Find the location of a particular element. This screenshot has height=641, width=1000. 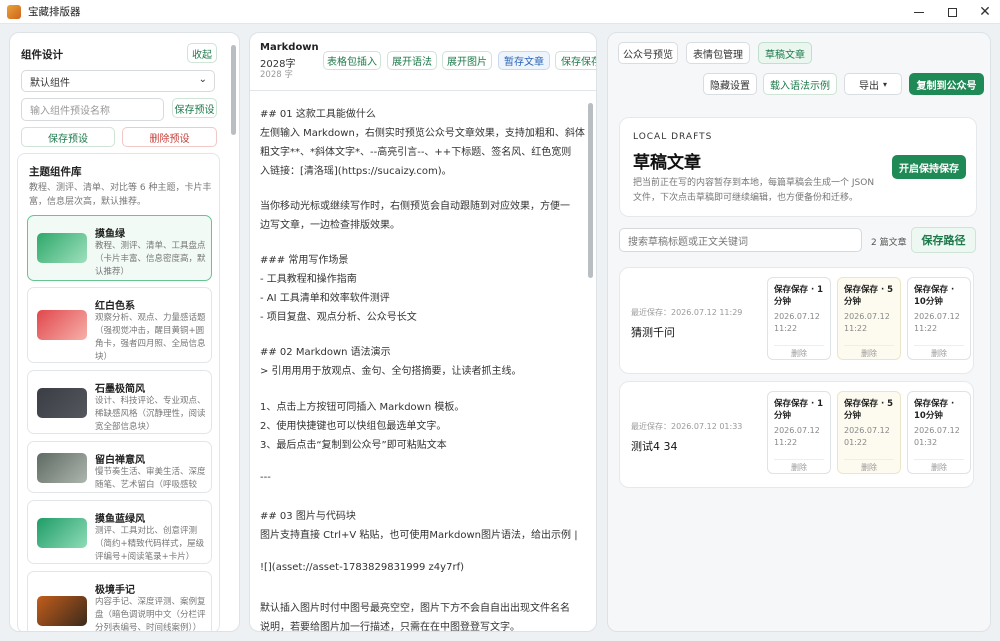

editor-line: - 项目复盘、观点分析、公众号长文 is located at coordinates (338, 317).